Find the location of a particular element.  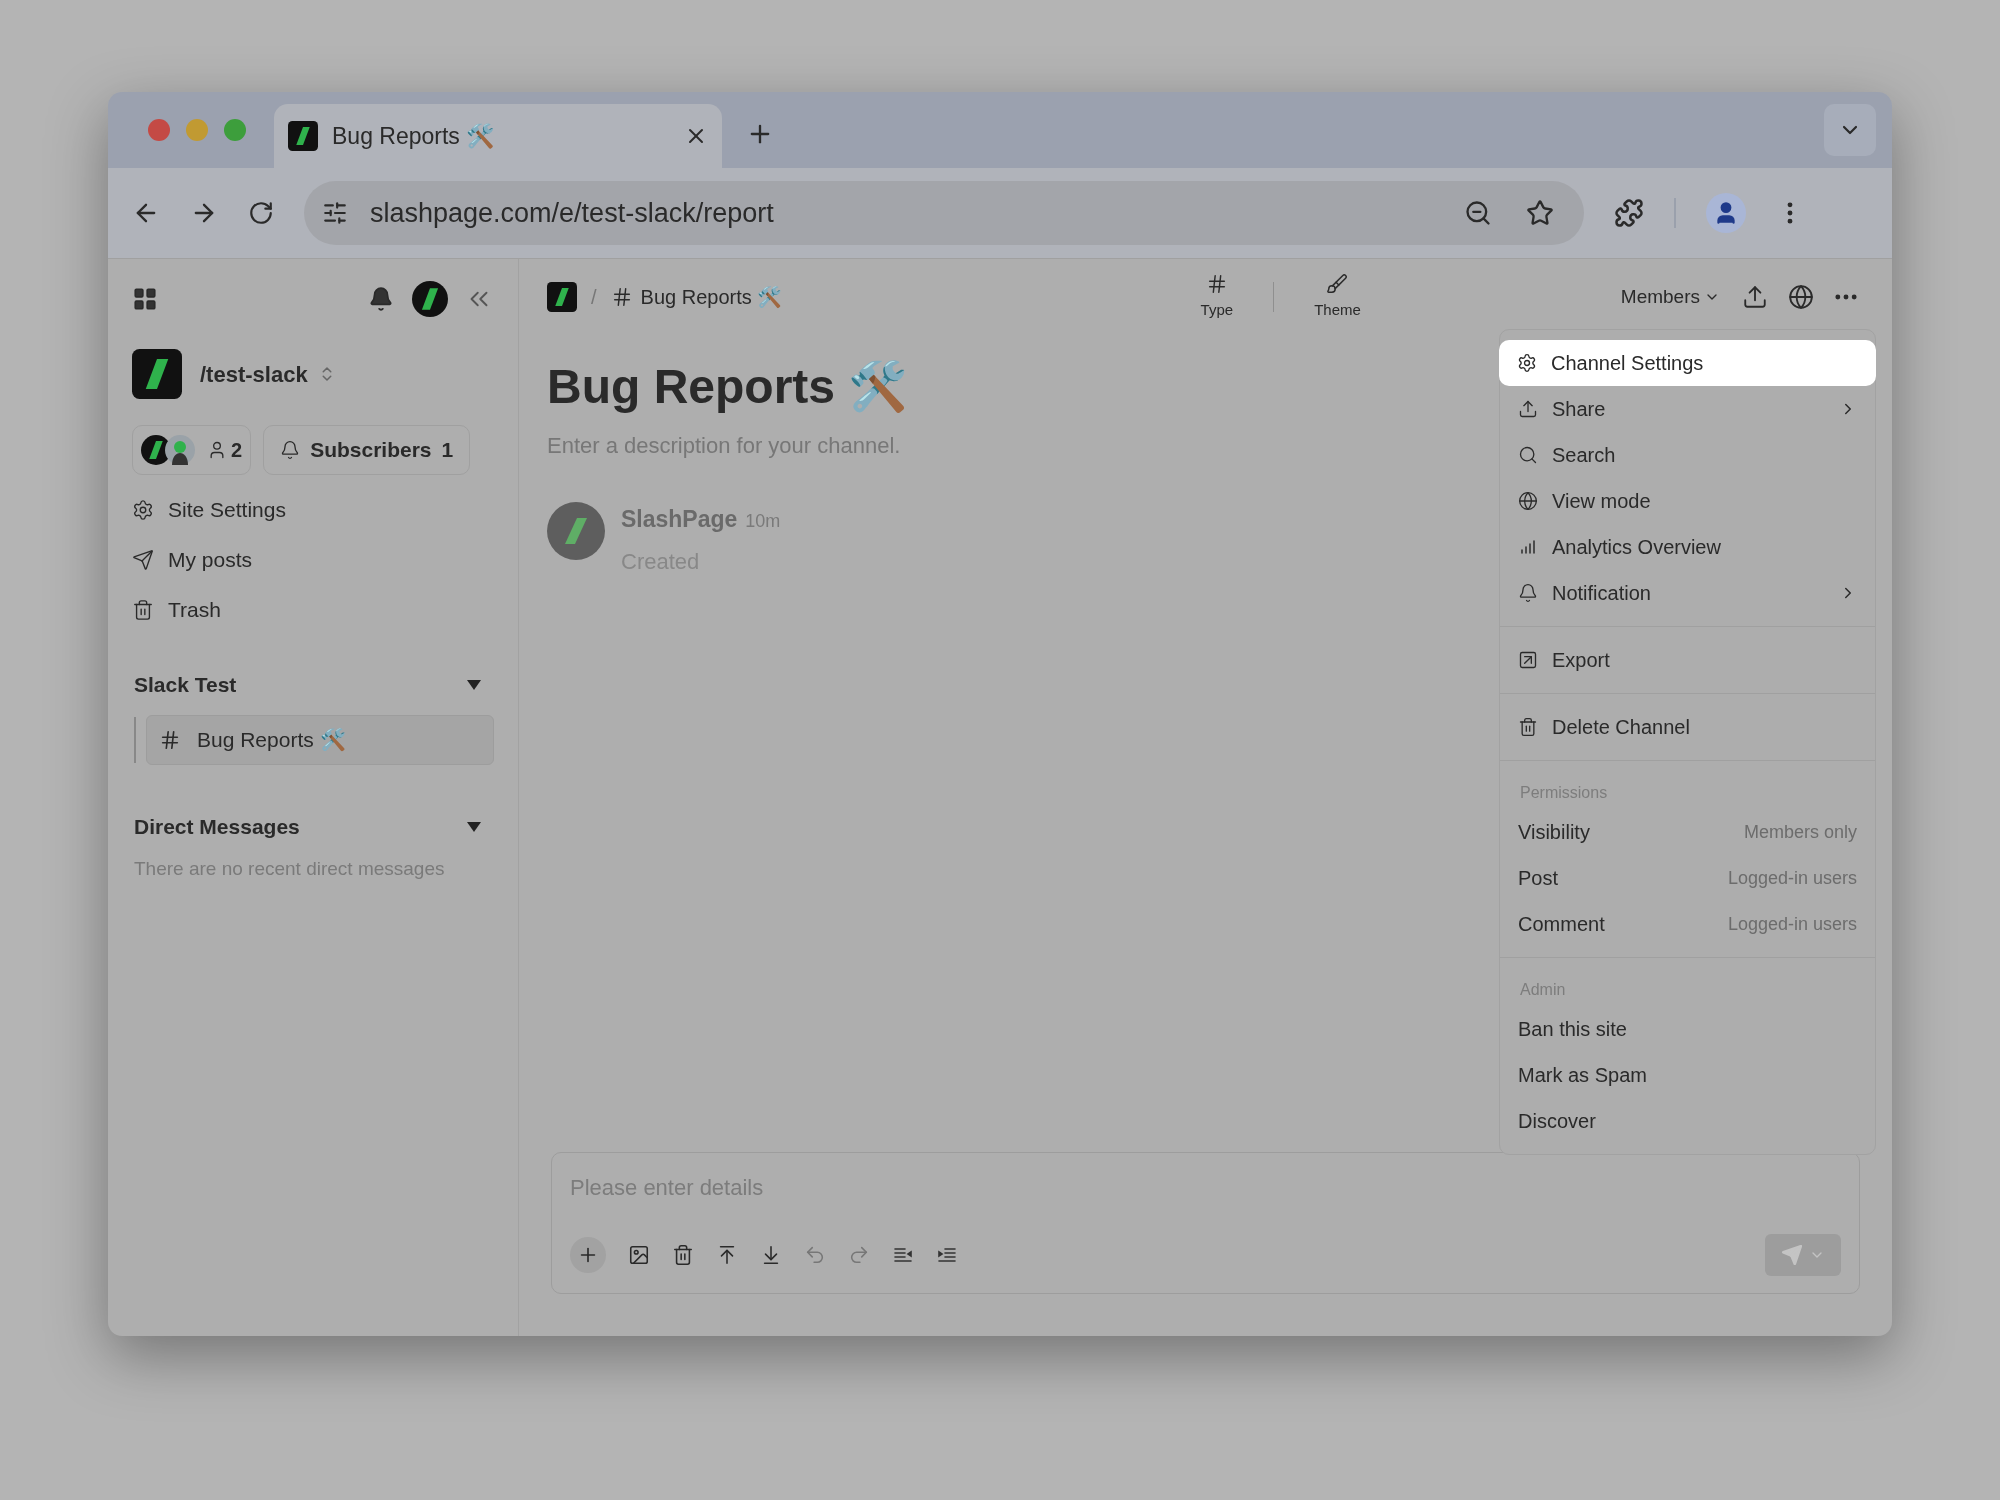

hash-icon is located at coordinates (170, 740).